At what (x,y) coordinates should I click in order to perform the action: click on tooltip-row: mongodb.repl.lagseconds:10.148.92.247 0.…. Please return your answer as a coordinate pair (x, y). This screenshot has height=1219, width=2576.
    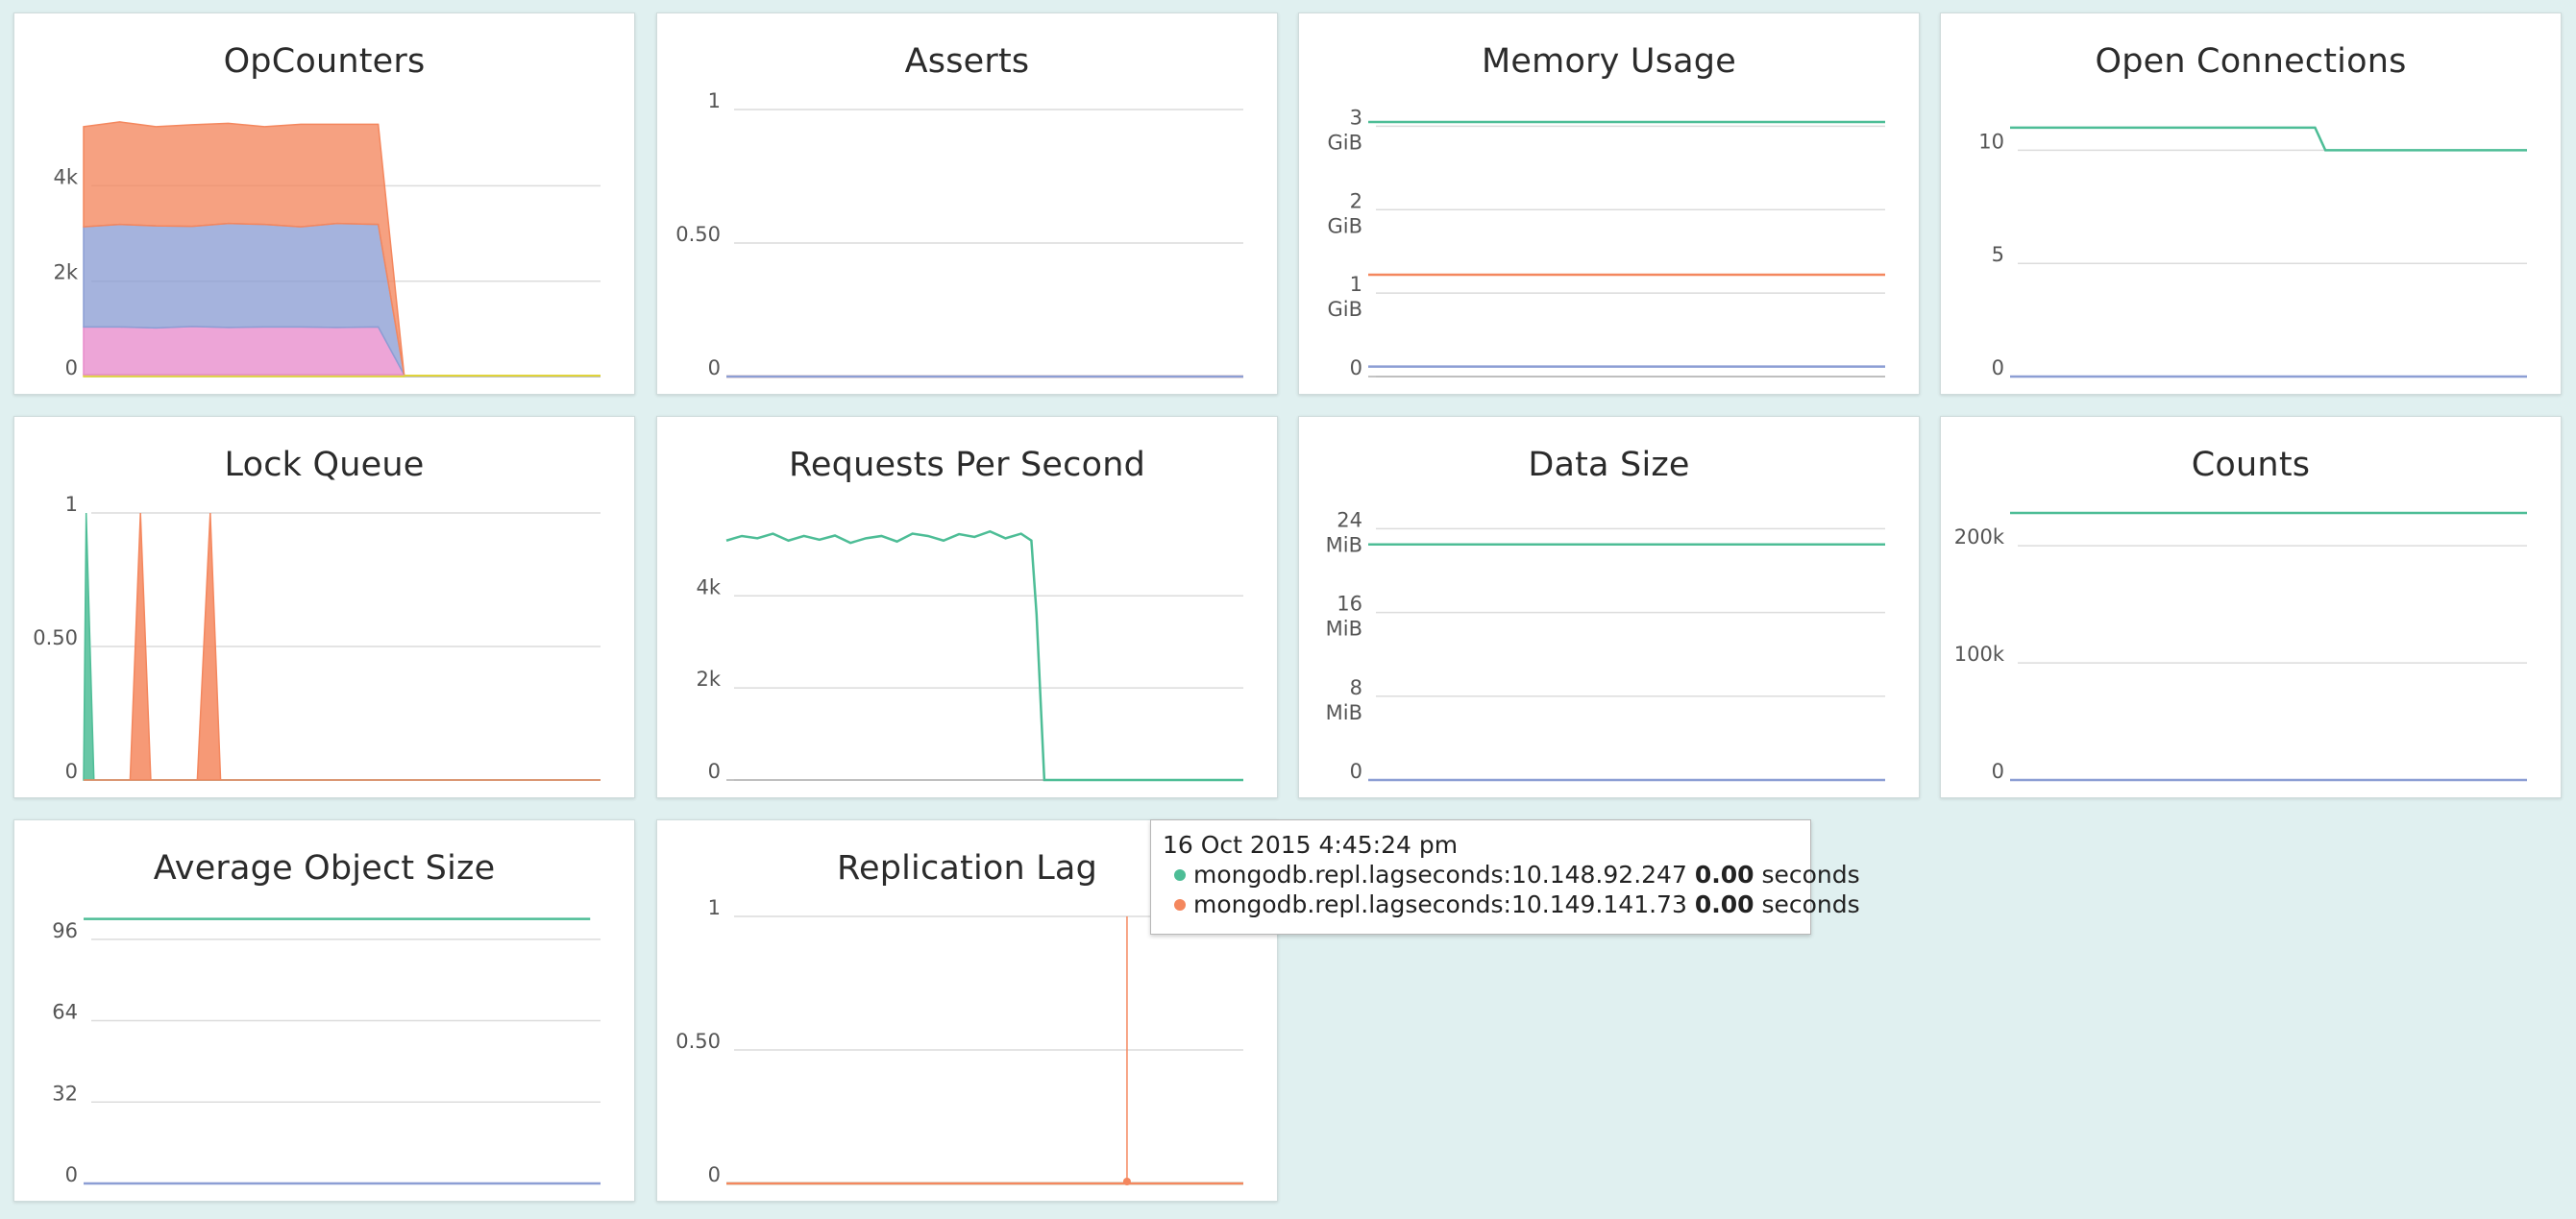
    Looking at the image, I should click on (1511, 875).